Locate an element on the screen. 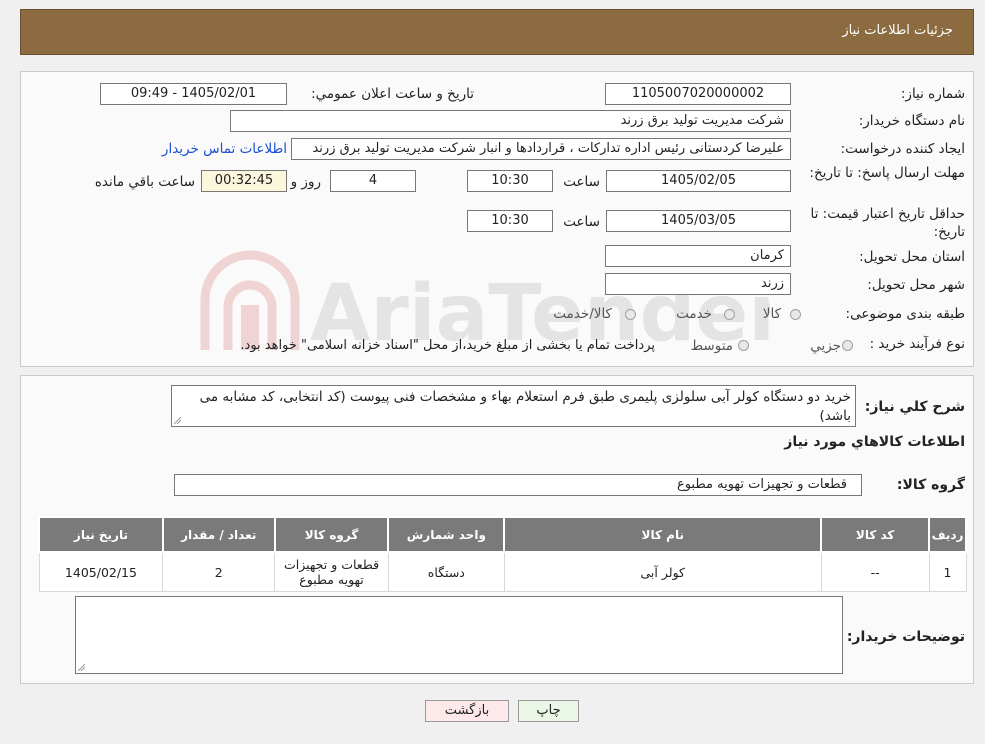 The height and width of the screenshot is (744, 985). process-option-medium: متوسط is located at coordinates (711, 346).